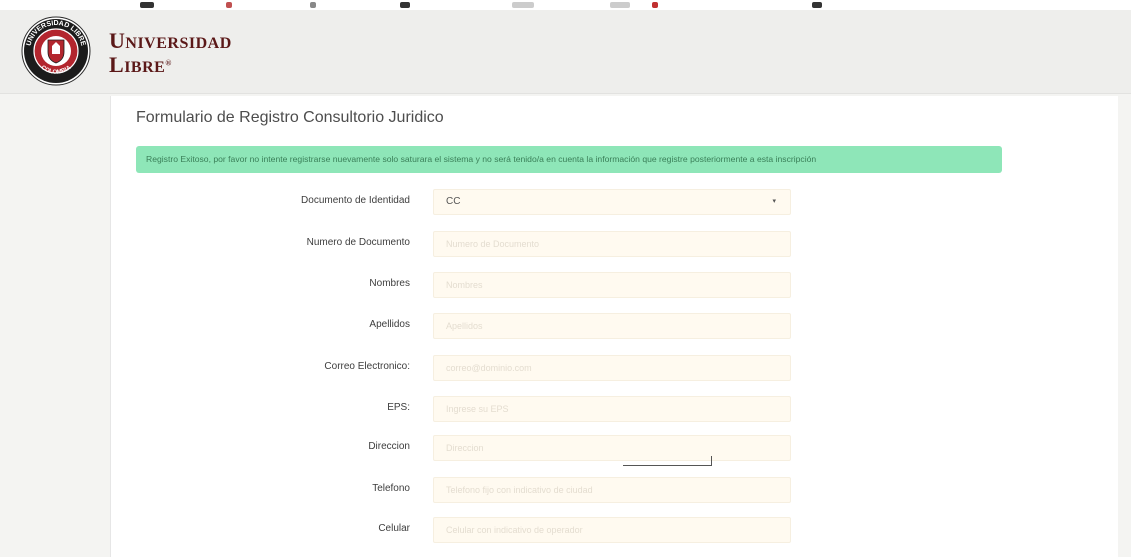 The height and width of the screenshot is (557, 1131). Describe the element at coordinates (389, 324) in the screenshot. I see `last-names-label: Apellidos` at that location.